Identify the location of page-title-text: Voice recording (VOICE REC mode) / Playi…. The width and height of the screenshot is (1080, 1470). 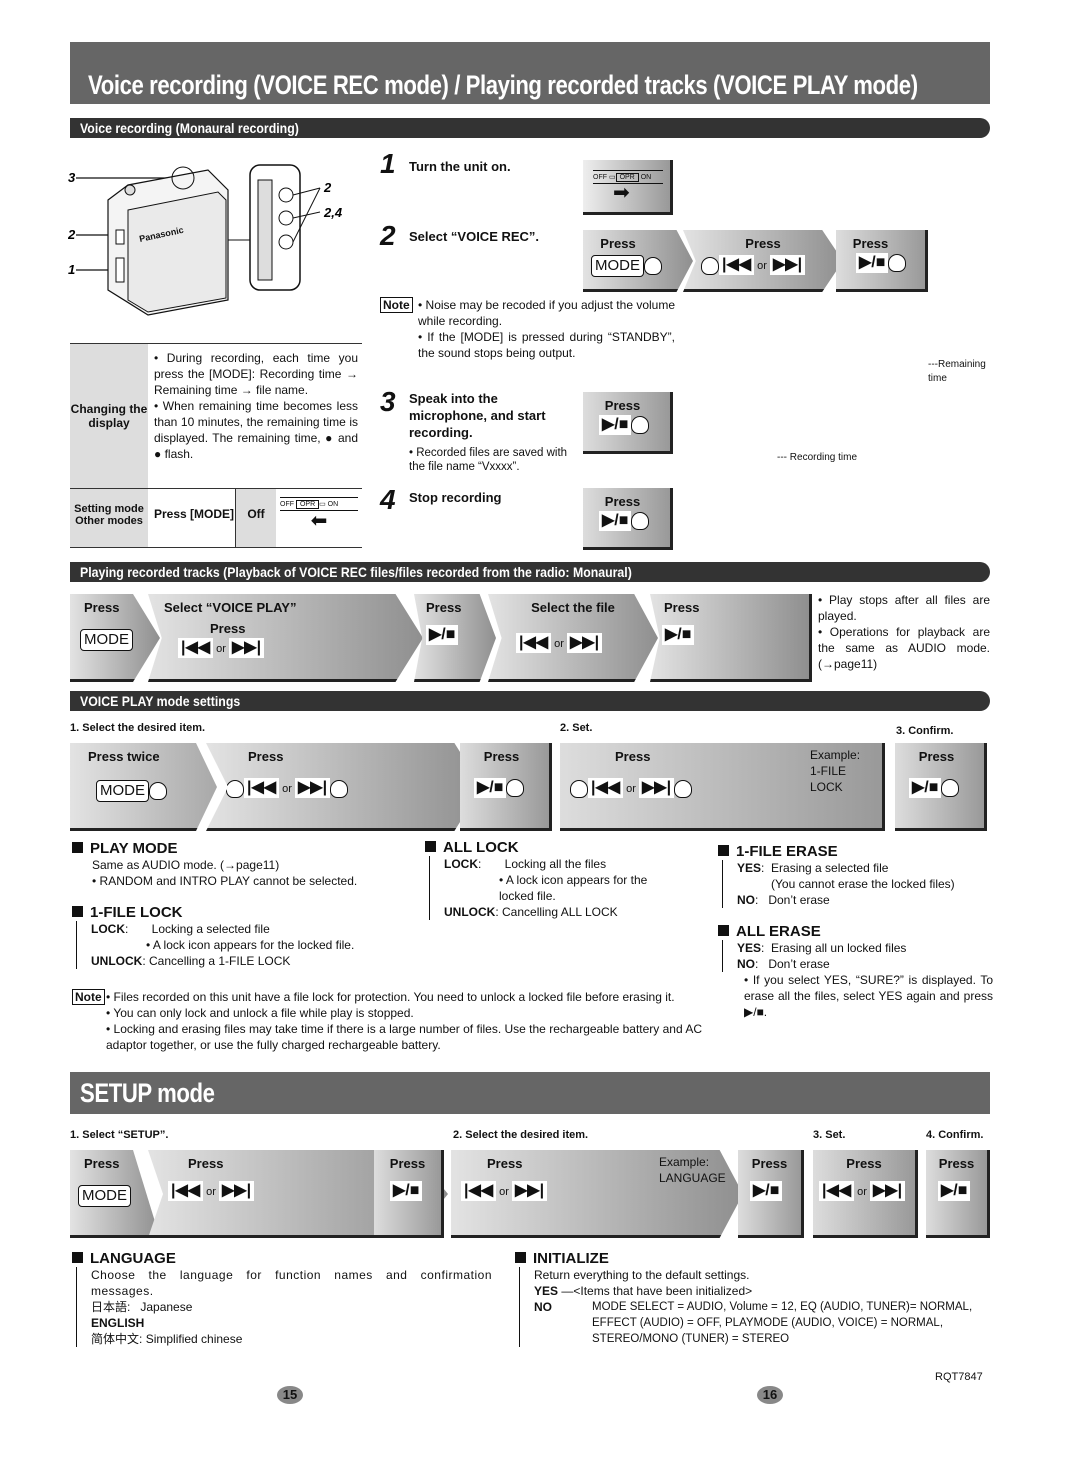
(503, 85).